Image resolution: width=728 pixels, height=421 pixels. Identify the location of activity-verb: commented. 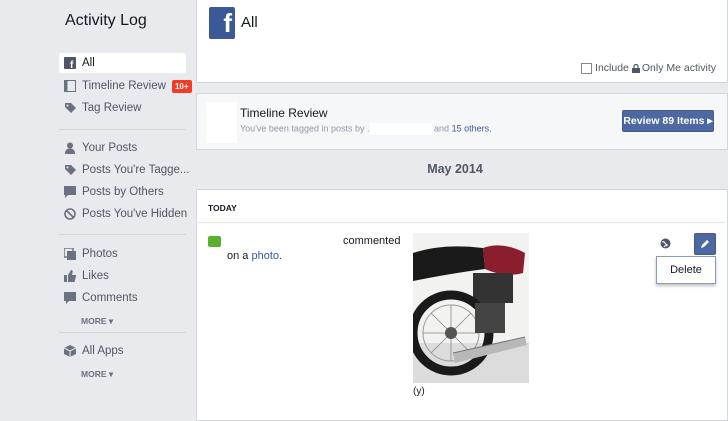
(372, 241).